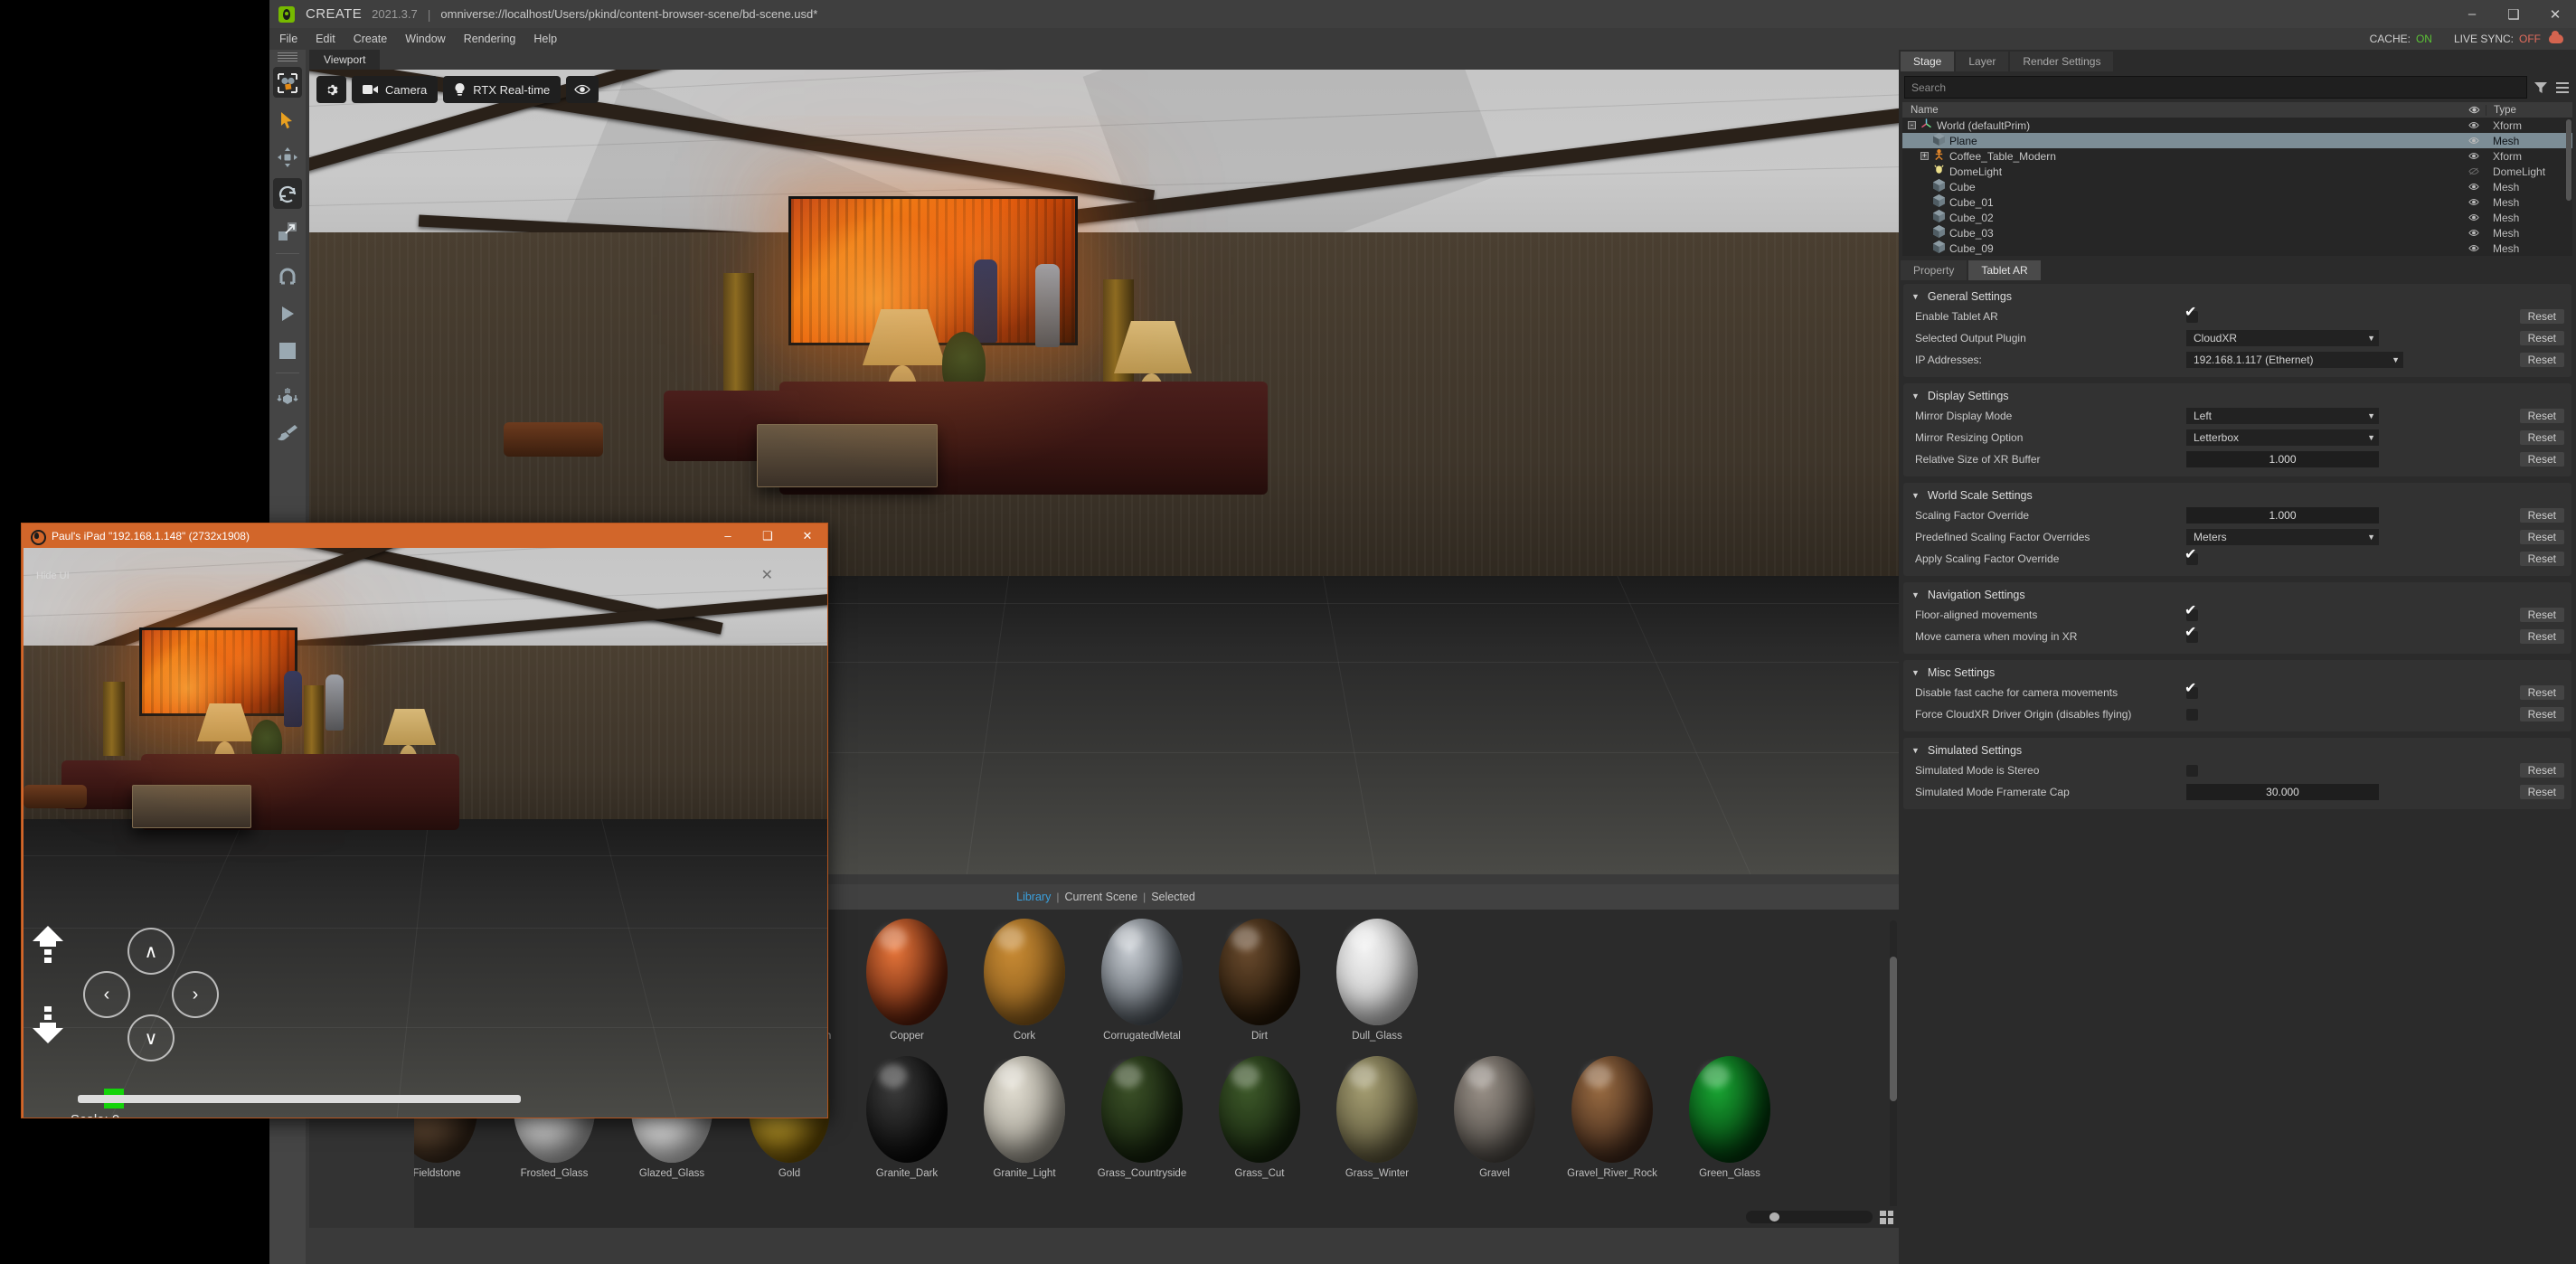  Describe the element at coordinates (1033, 897) in the screenshot. I see `breadcrumb-library: Library` at that location.